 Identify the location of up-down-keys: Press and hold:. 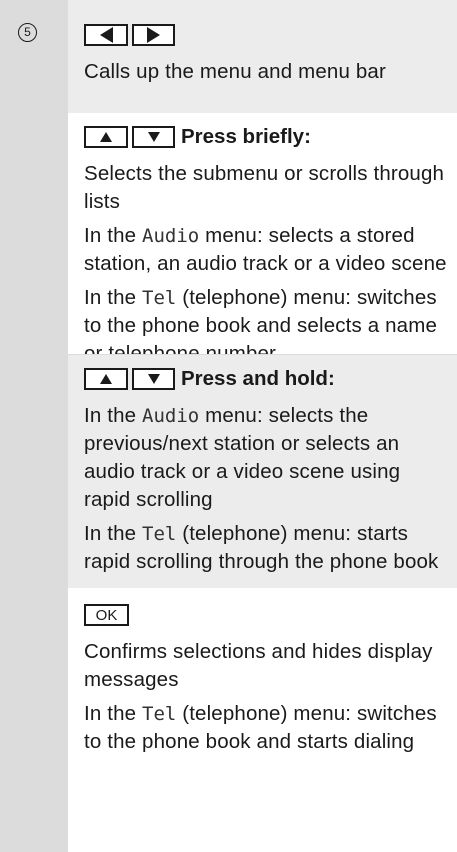
(267, 379).